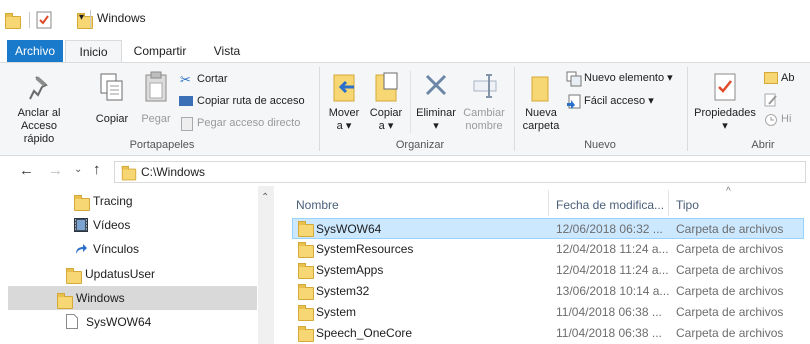  Describe the element at coordinates (156, 119) in the screenshot. I see `paste-label: Pegar` at that location.